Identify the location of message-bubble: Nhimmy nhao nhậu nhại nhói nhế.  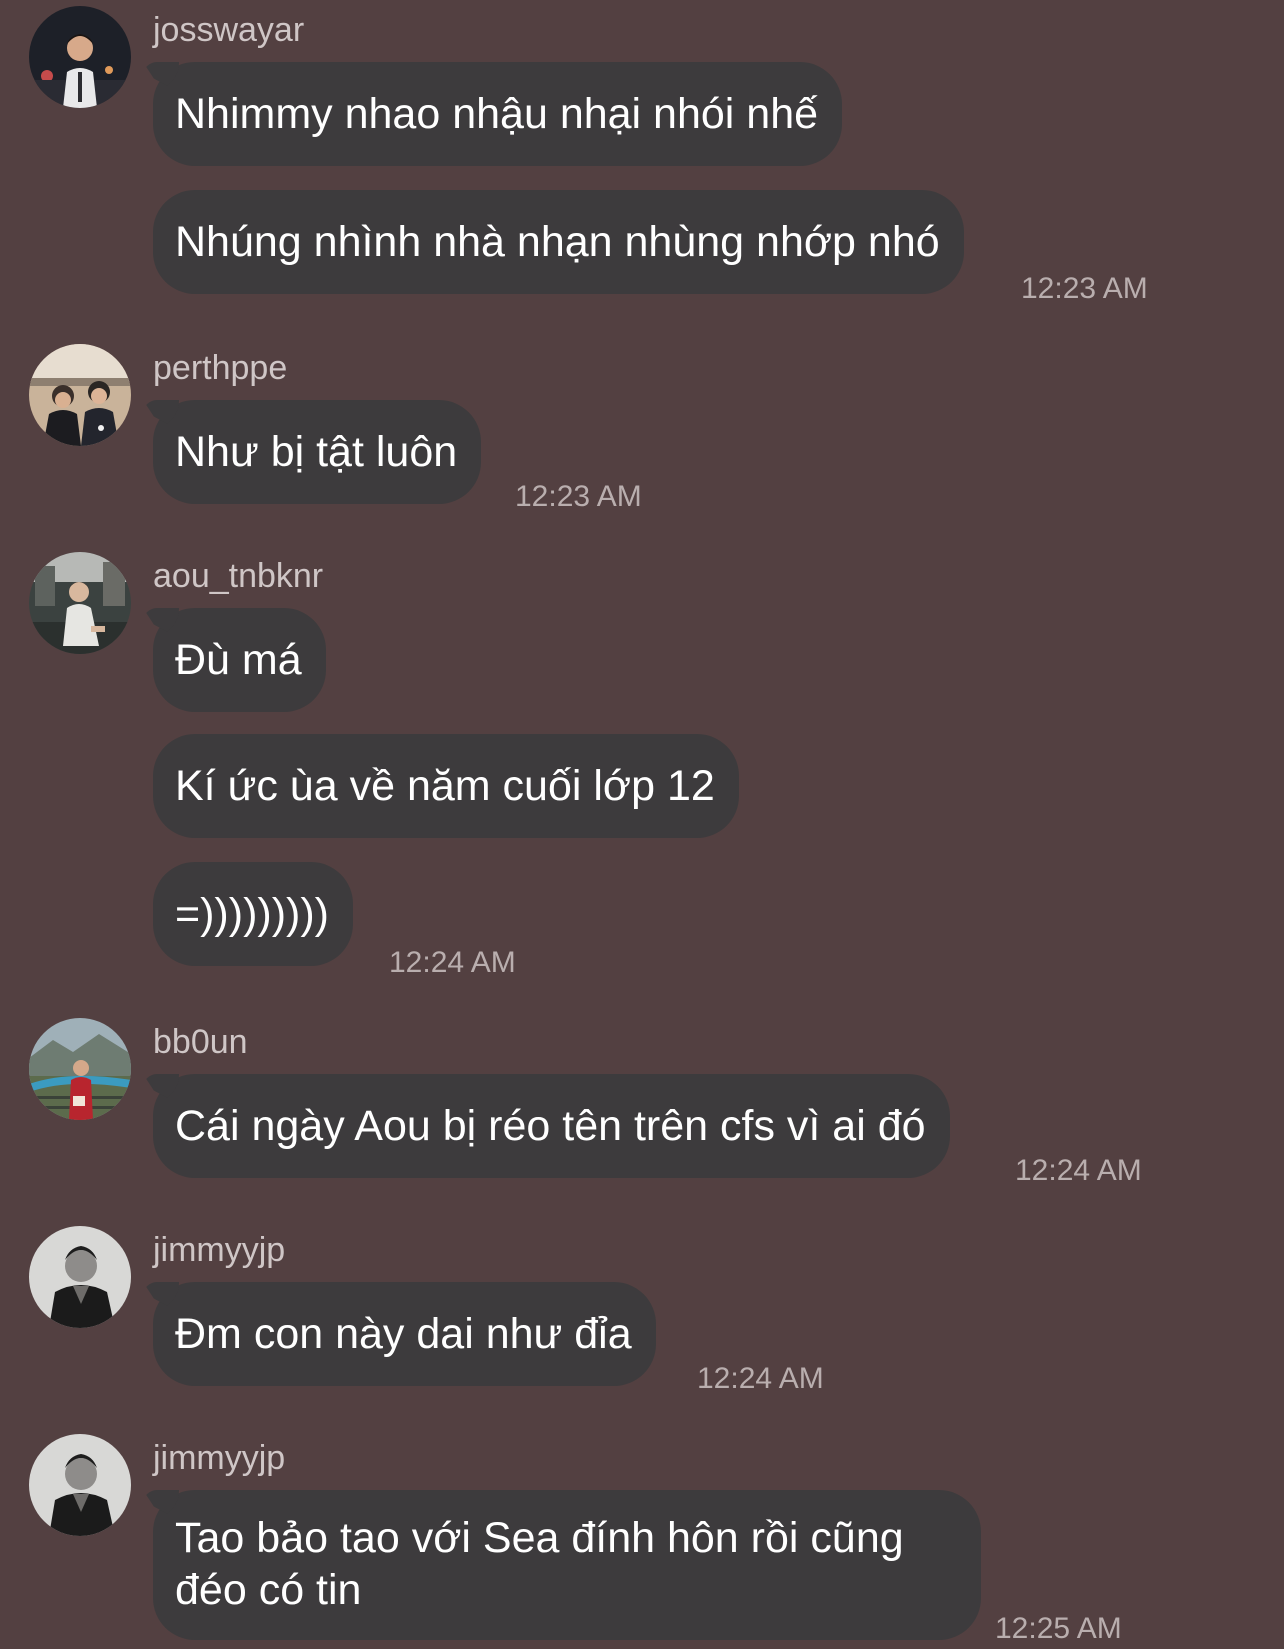
(498, 114).